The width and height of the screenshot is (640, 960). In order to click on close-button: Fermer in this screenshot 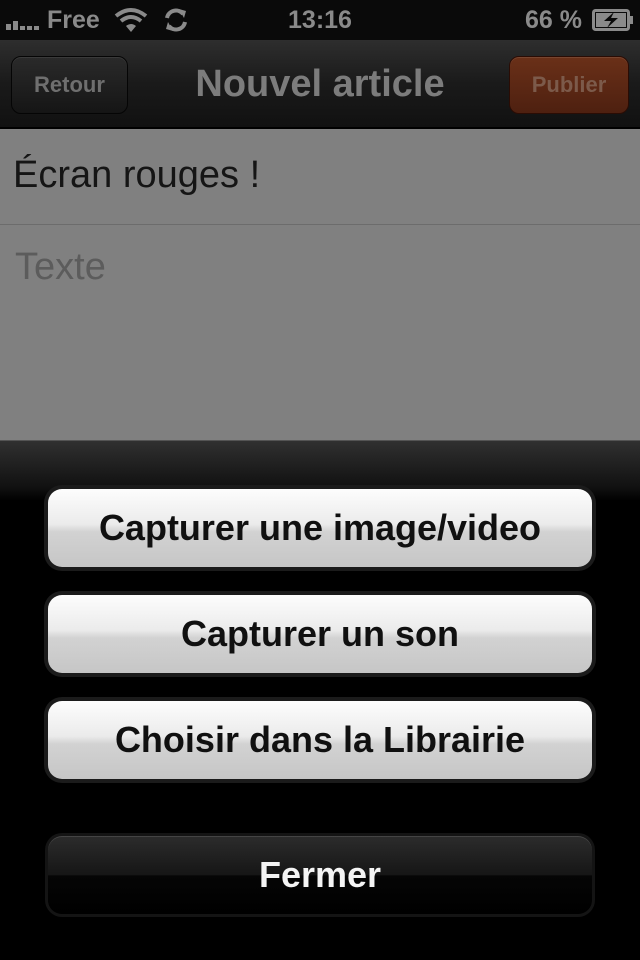, I will do `click(320, 875)`.